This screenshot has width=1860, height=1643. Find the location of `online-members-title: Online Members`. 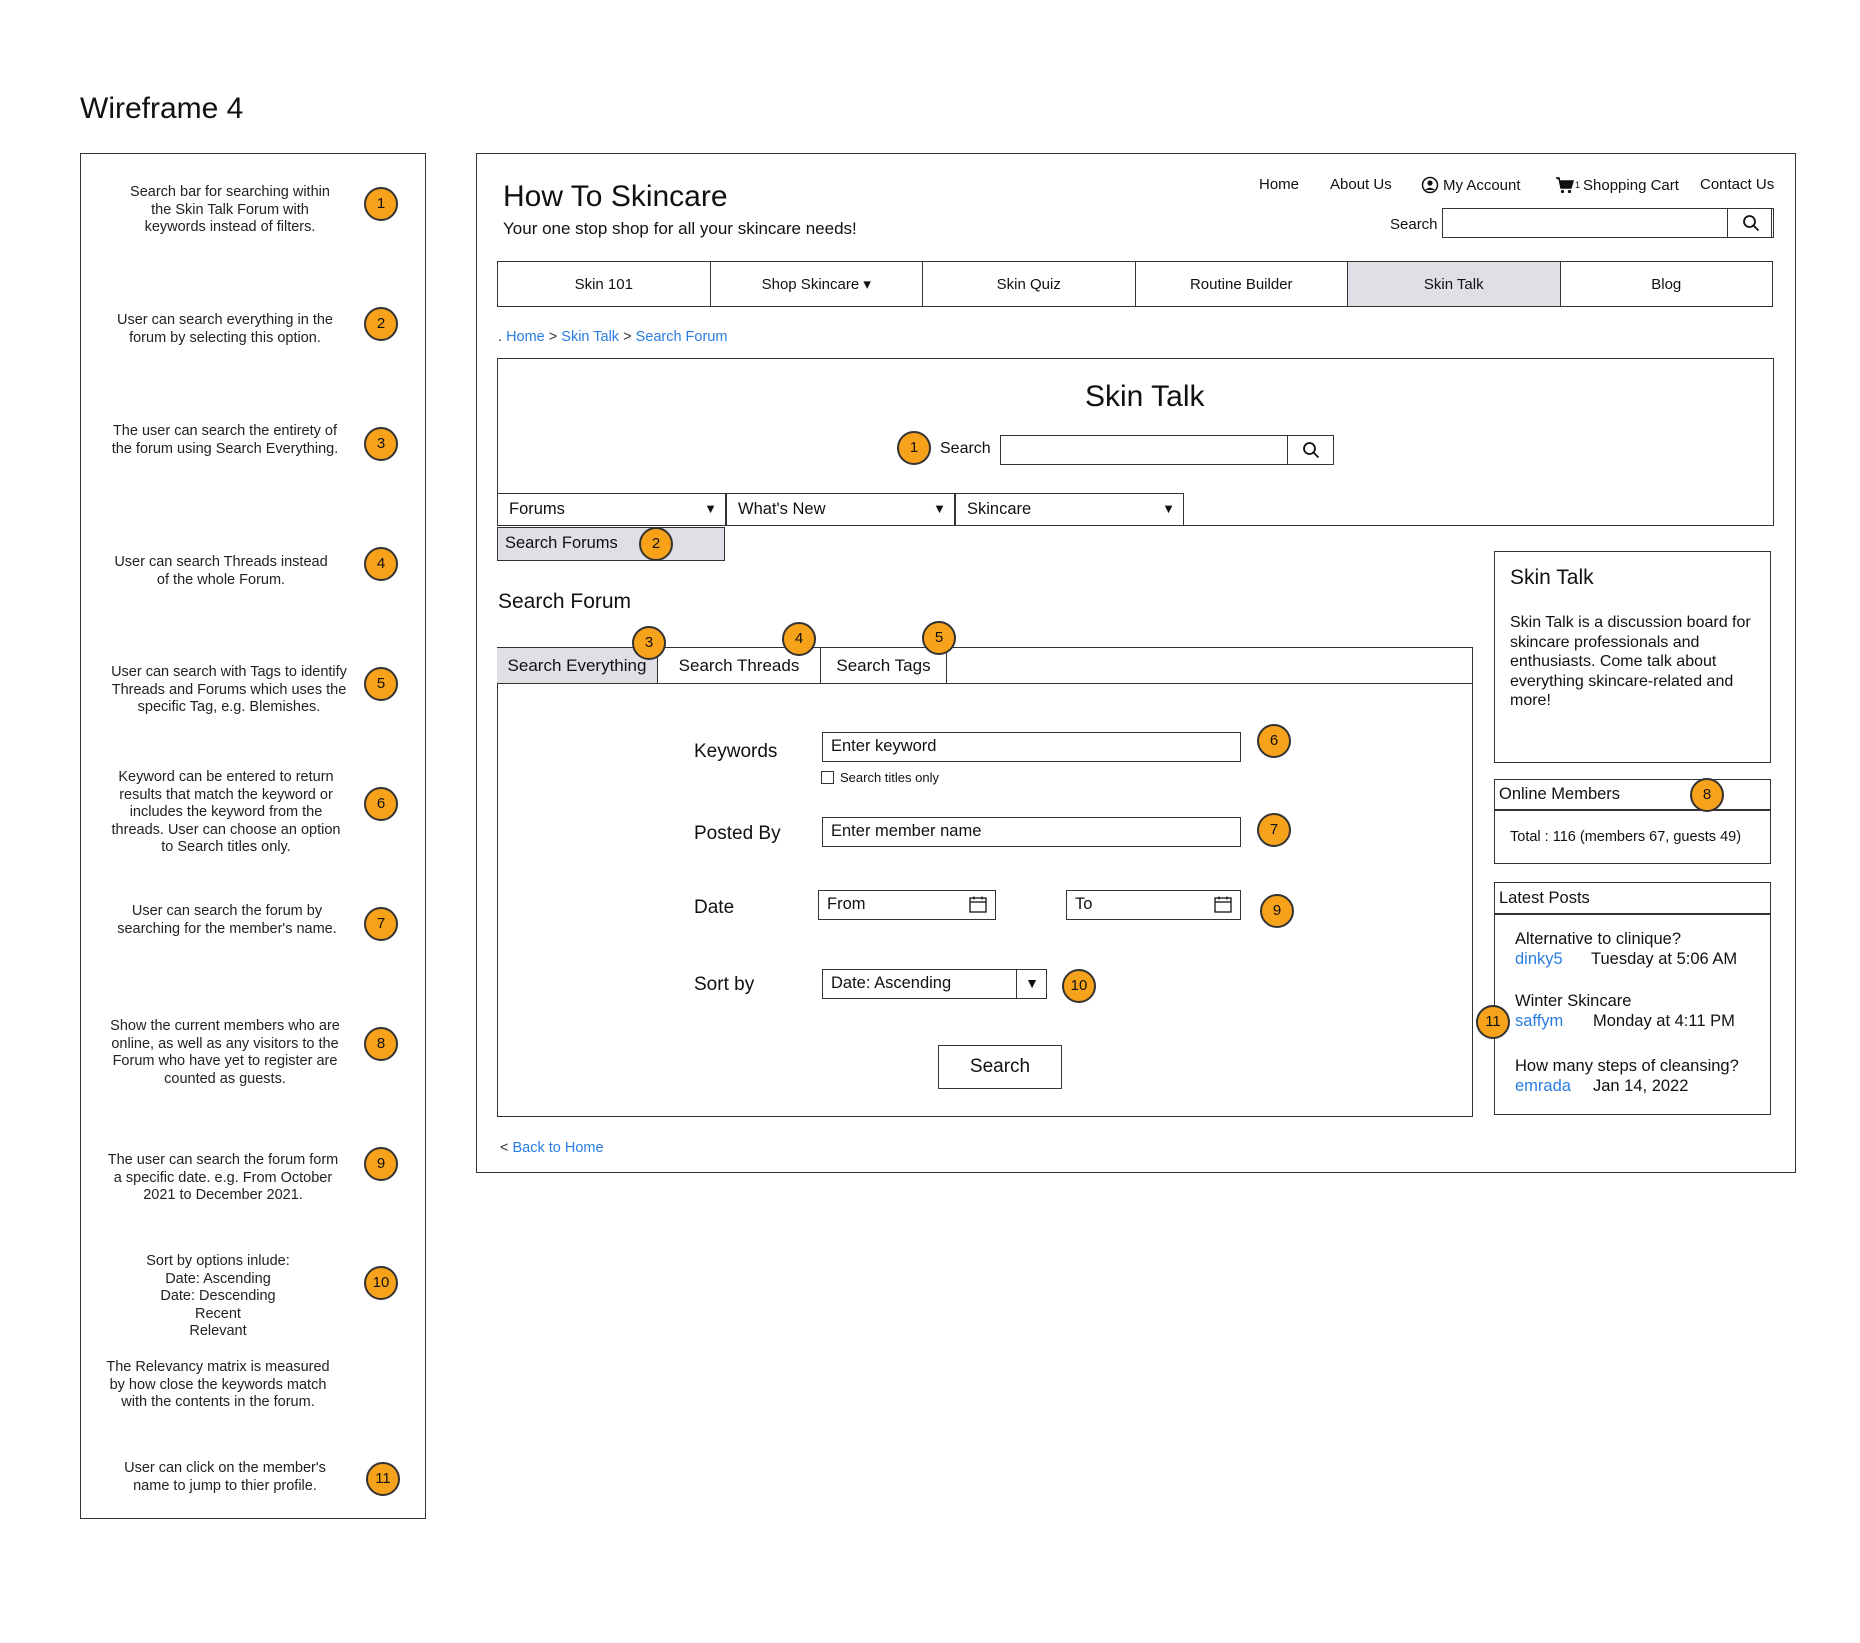

online-members-title: Online Members is located at coordinates (1560, 794).